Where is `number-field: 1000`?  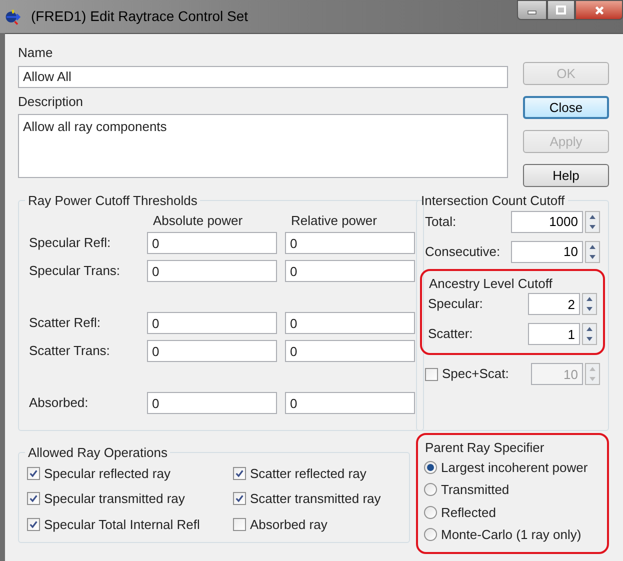 number-field: 1000 is located at coordinates (547, 221).